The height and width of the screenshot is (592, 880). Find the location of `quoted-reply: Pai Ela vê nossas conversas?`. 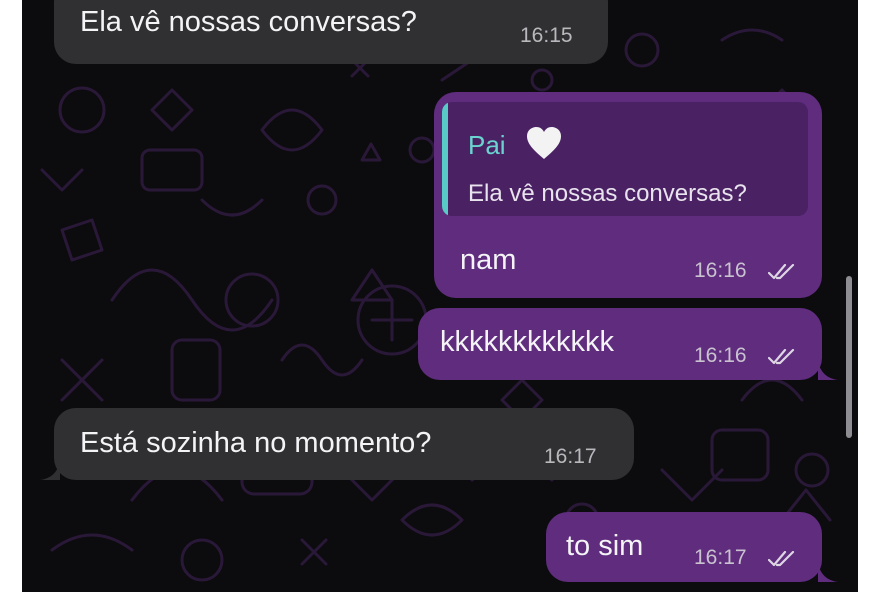

quoted-reply: Pai Ela vê nossas conversas? is located at coordinates (625, 159).